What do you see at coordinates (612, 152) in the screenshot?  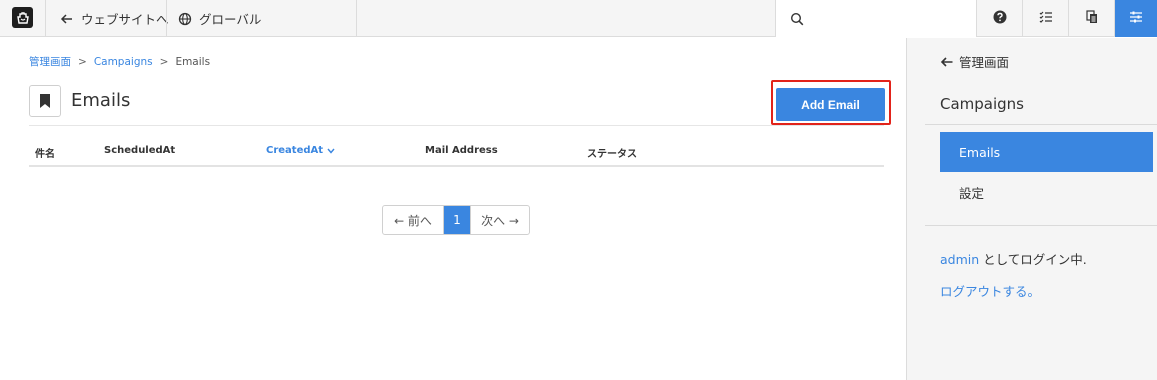 I see `column-header-status: ステータス` at bounding box center [612, 152].